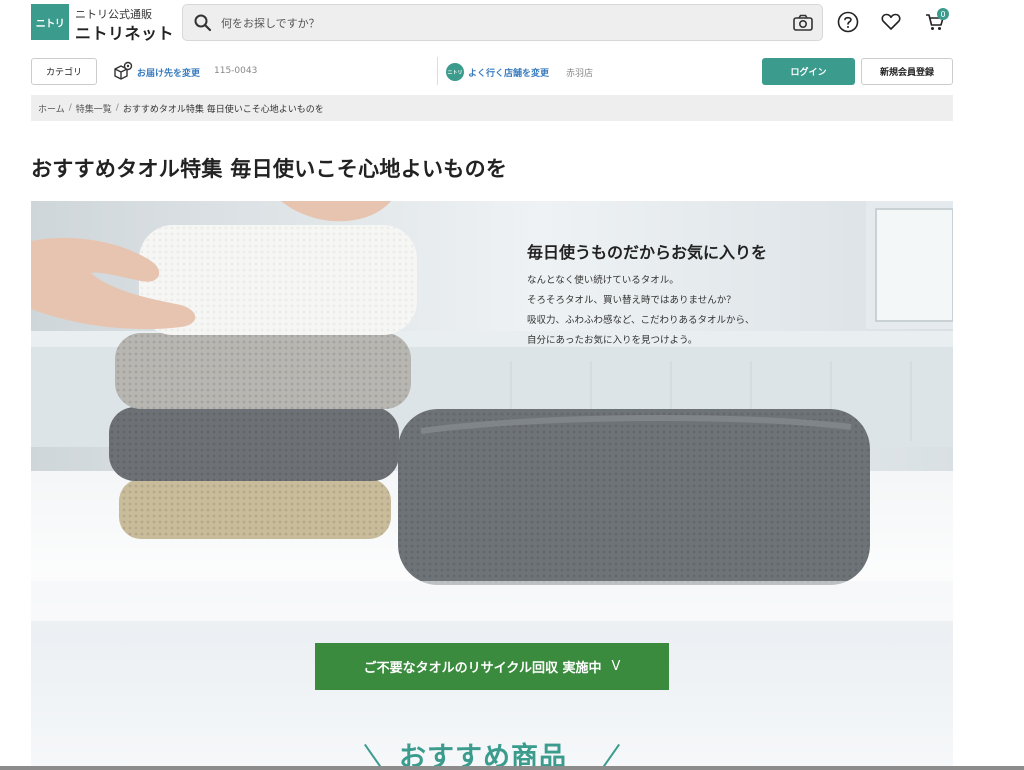 The width and height of the screenshot is (1024, 770). Describe the element at coordinates (64, 71) in the screenshot. I see `category-button: カテゴリ` at that location.